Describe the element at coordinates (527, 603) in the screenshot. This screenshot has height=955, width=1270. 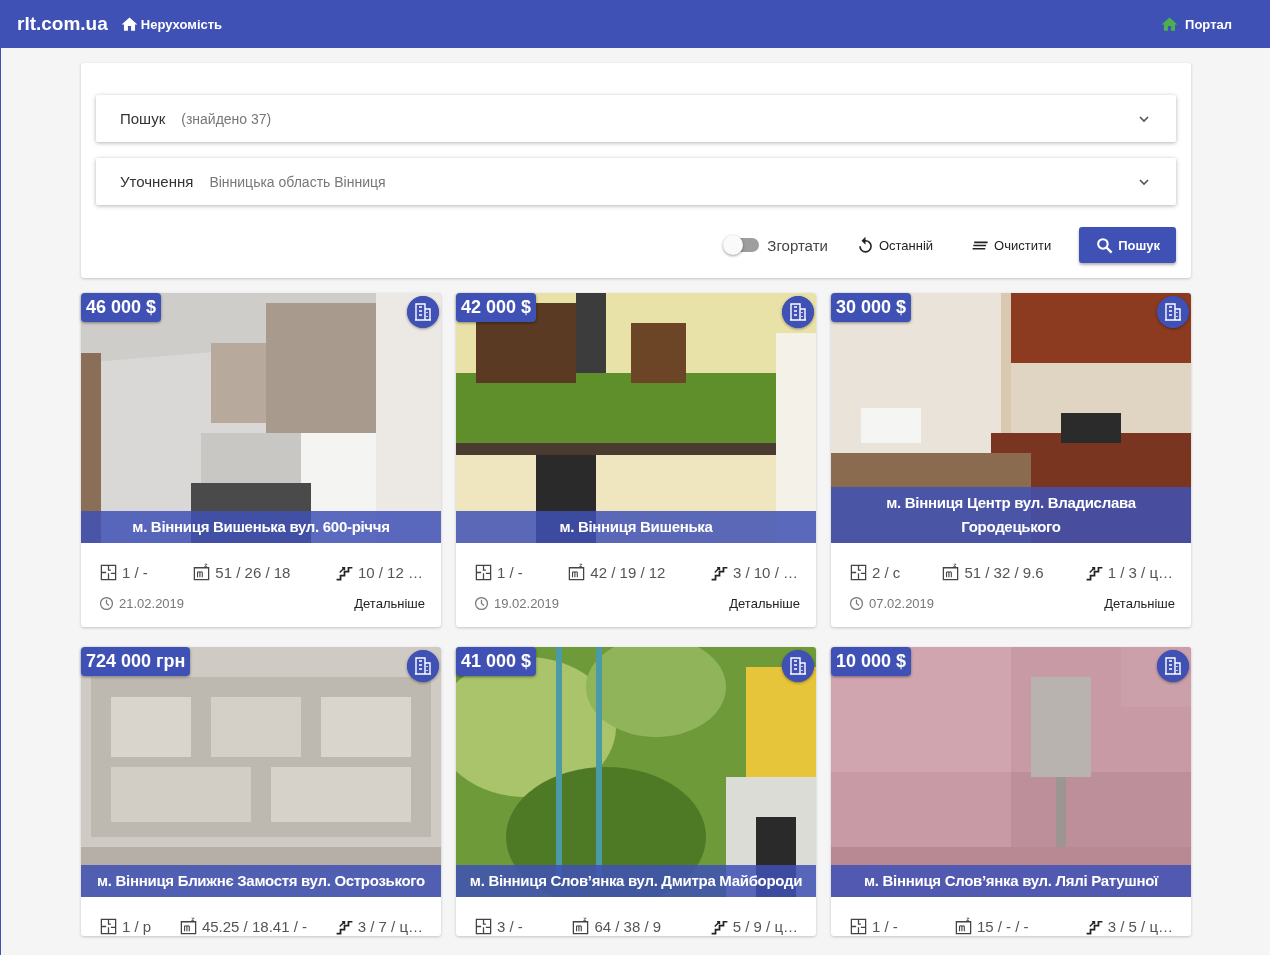
I see `date-text: 19.02.2019` at that location.